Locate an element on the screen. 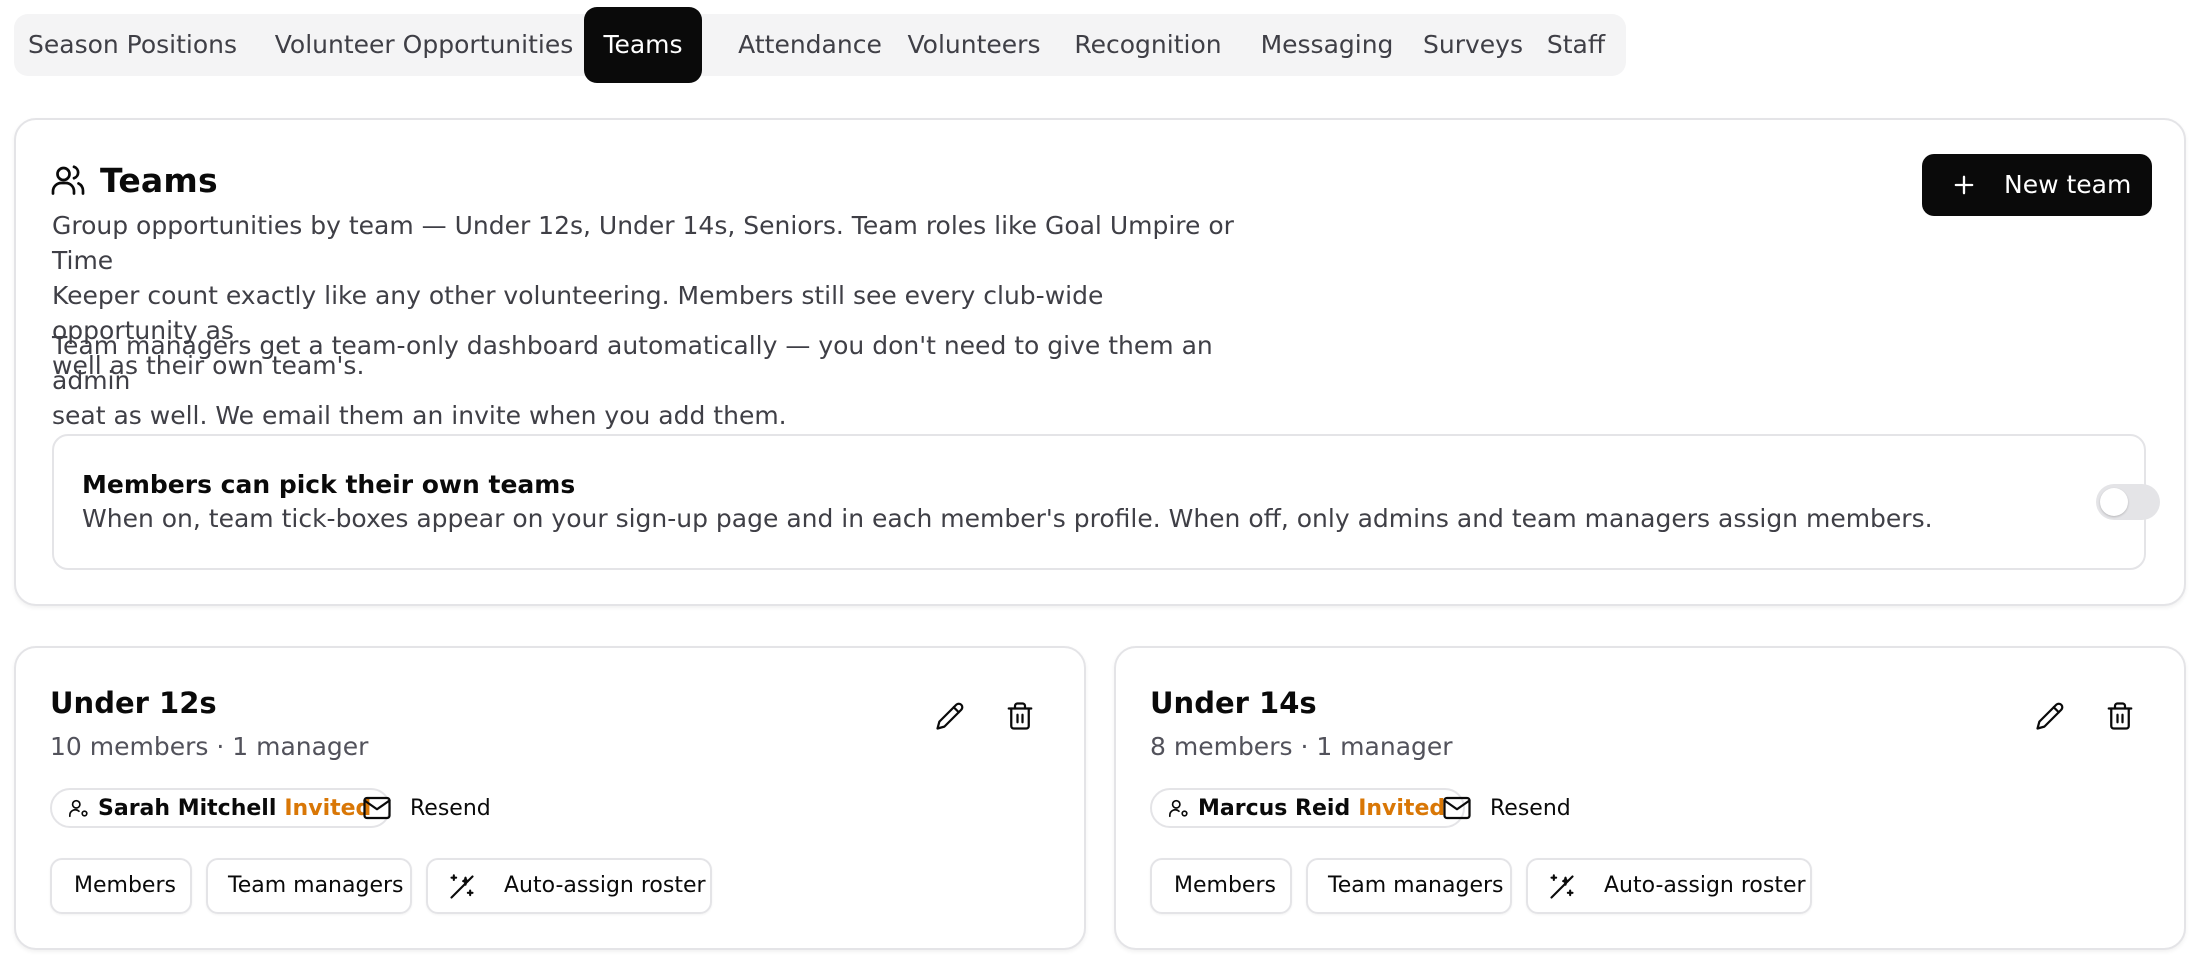 Image resolution: width=2200 pixels, height=964 pixels. self-select-teams-toggle is located at coordinates (2128, 502).